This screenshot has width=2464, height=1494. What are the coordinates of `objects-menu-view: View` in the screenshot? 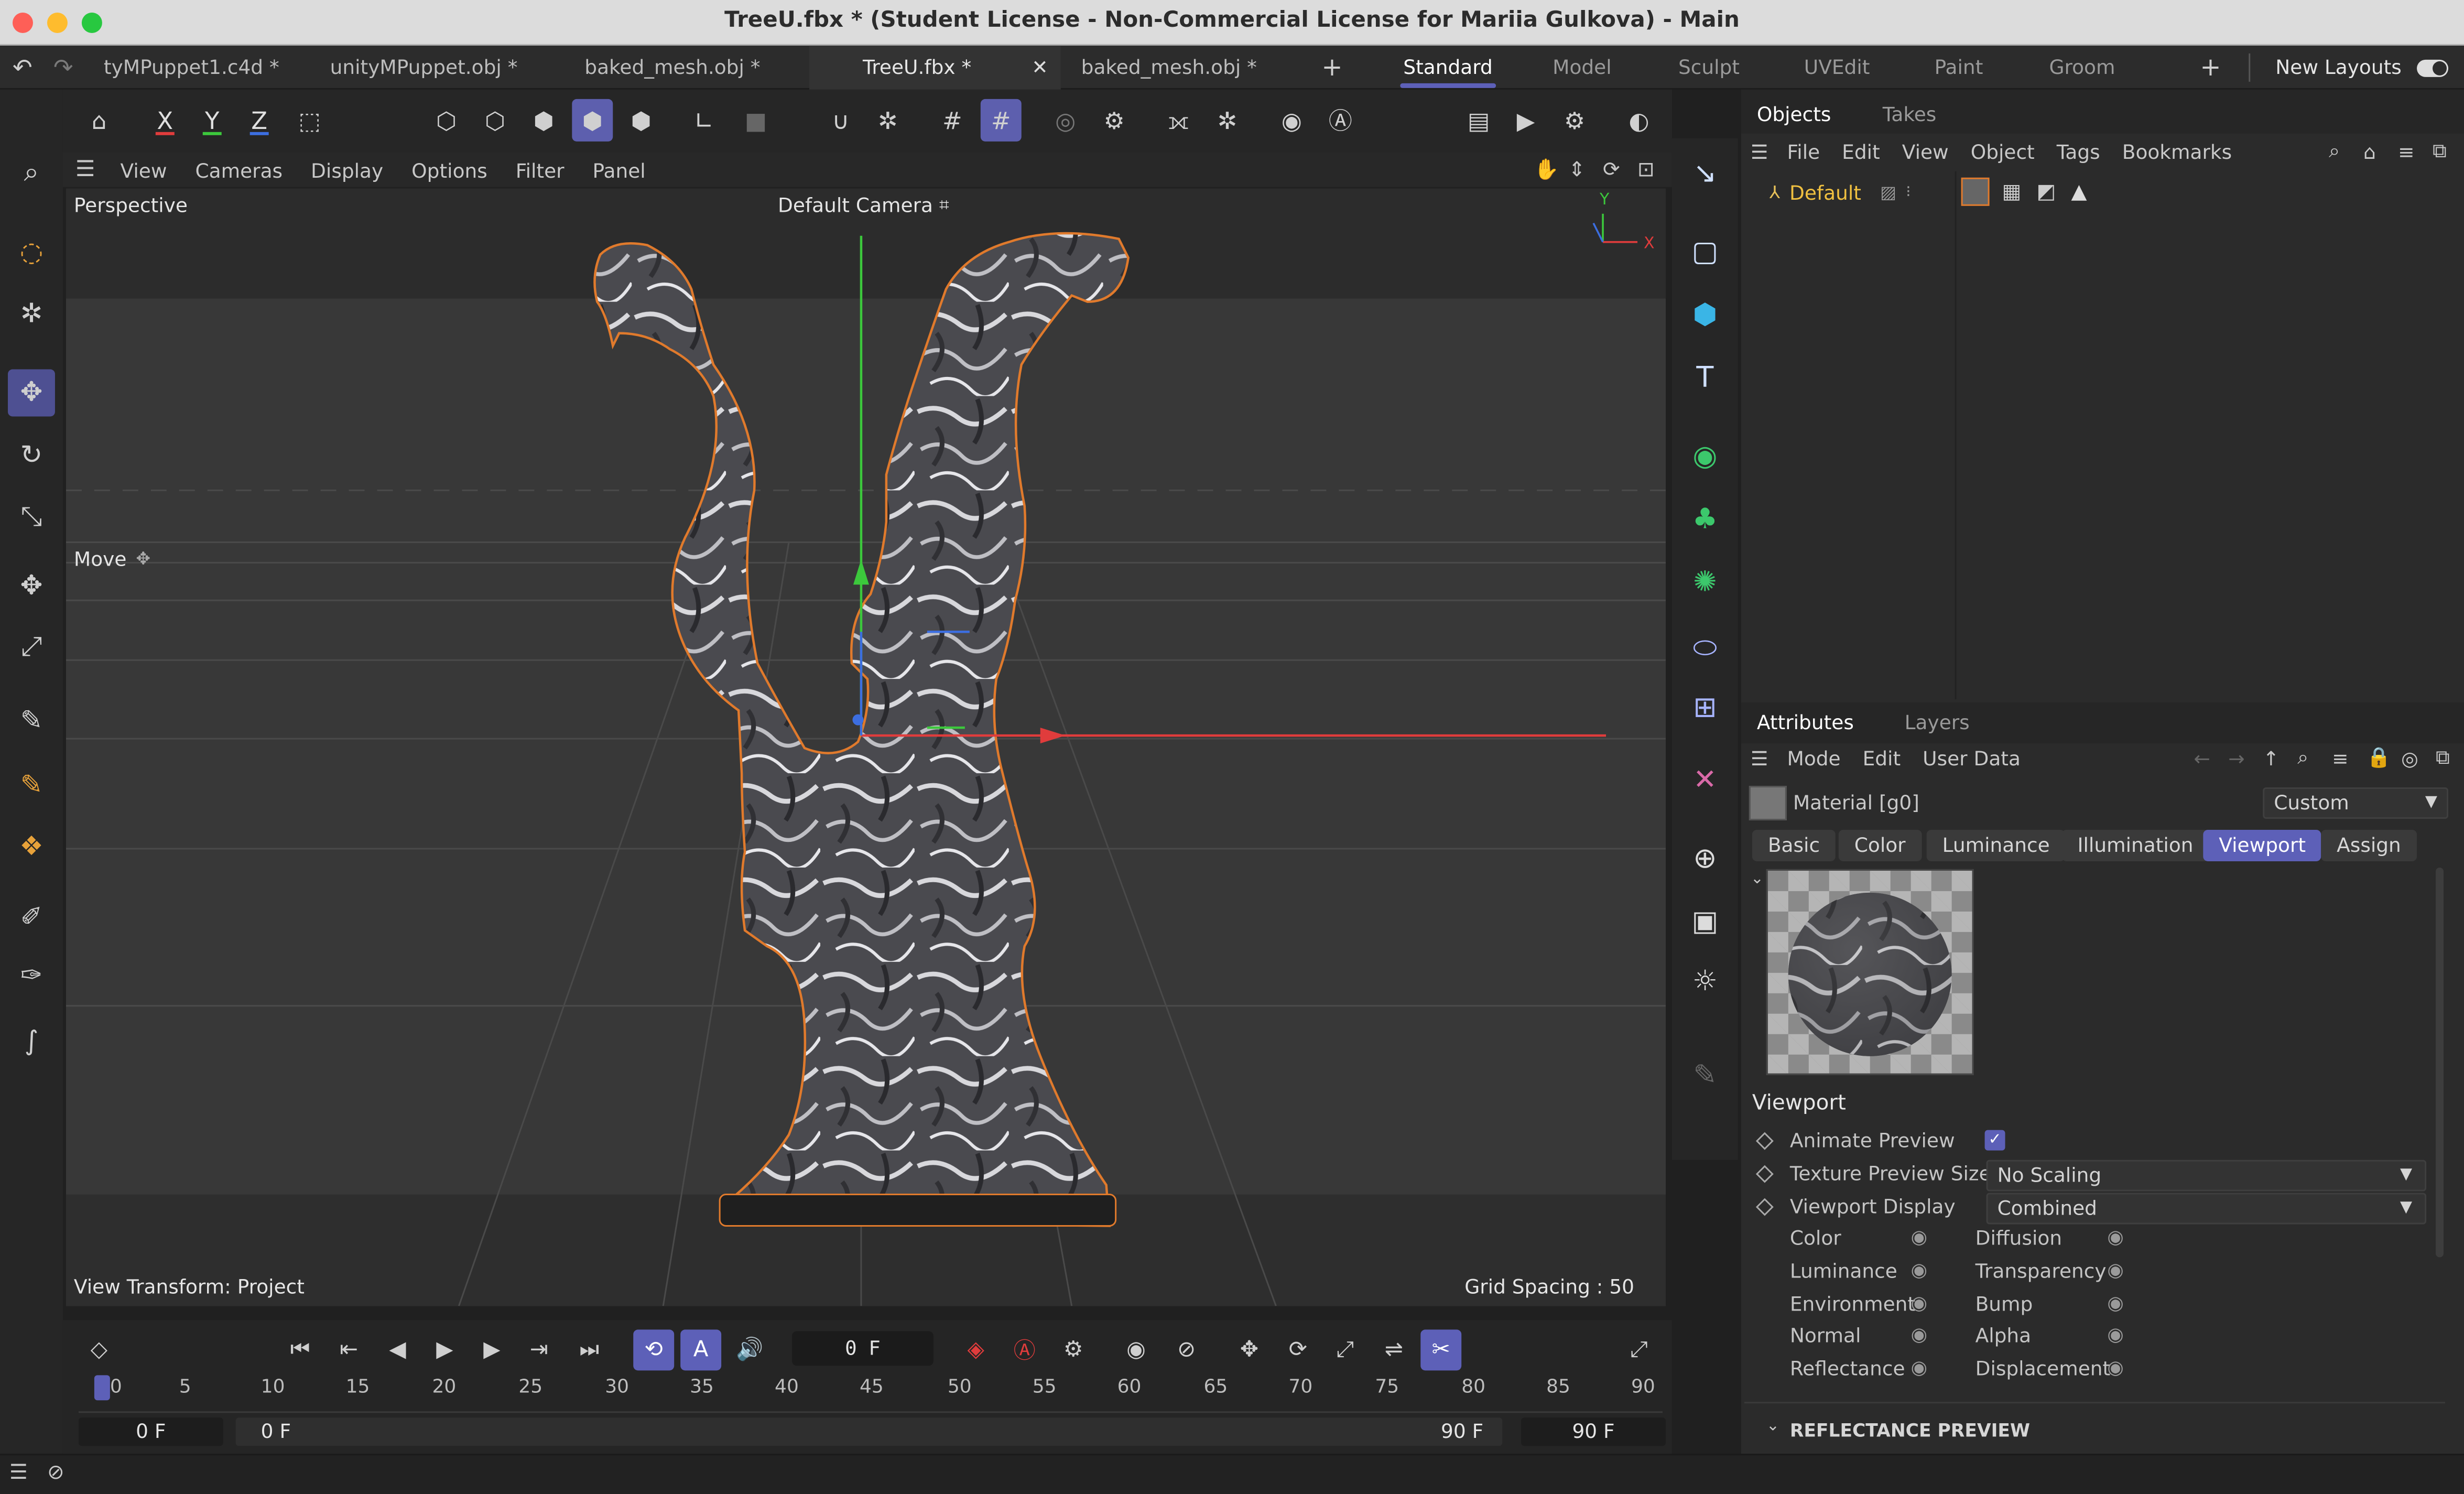 It's located at (1925, 151).